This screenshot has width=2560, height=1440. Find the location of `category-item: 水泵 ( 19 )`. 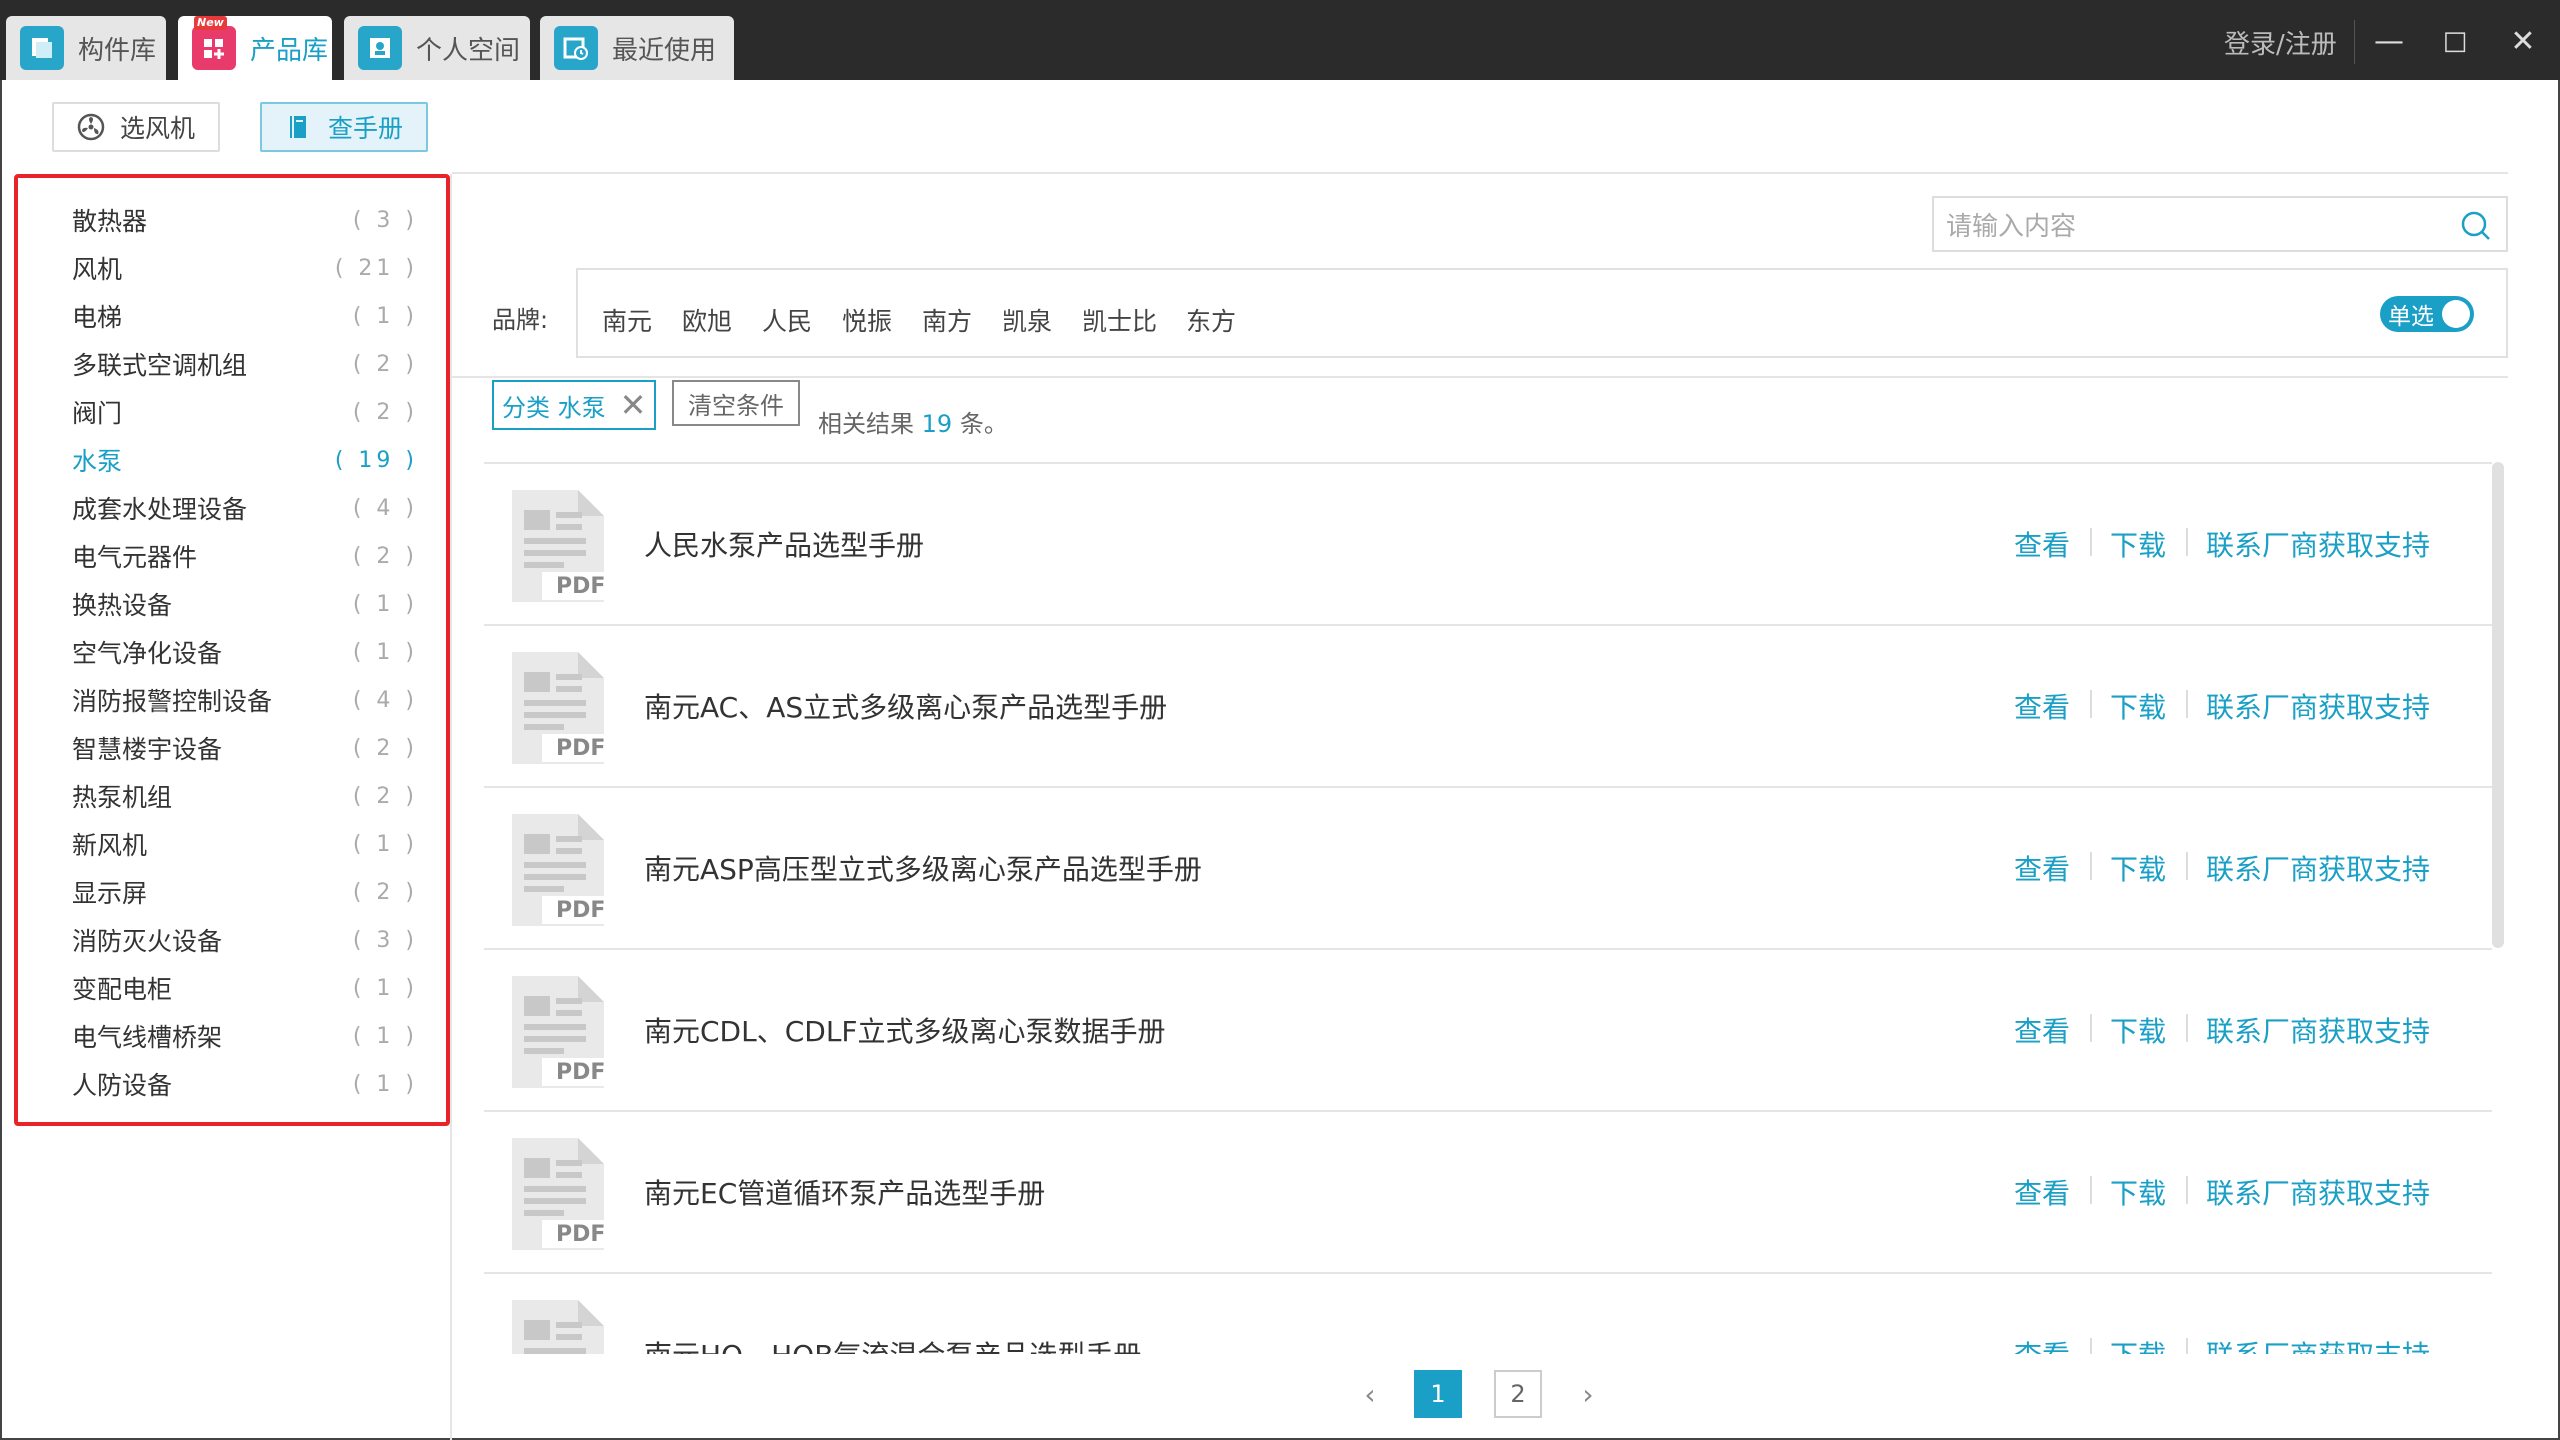

category-item: 水泵 ( 19 ) is located at coordinates (245, 460).